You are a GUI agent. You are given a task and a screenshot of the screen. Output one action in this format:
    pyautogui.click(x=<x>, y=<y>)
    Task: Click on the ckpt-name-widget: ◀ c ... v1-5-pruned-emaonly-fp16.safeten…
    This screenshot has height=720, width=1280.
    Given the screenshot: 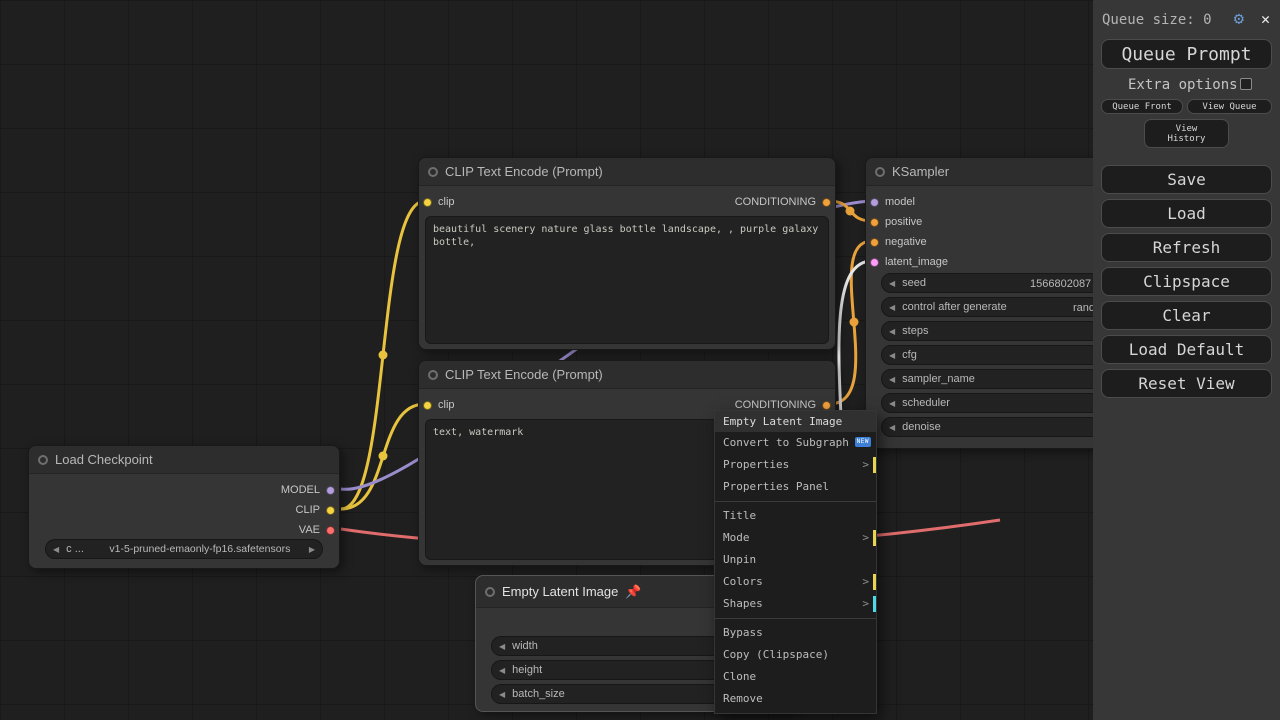 What is the action you would take?
    pyautogui.click(x=184, y=549)
    